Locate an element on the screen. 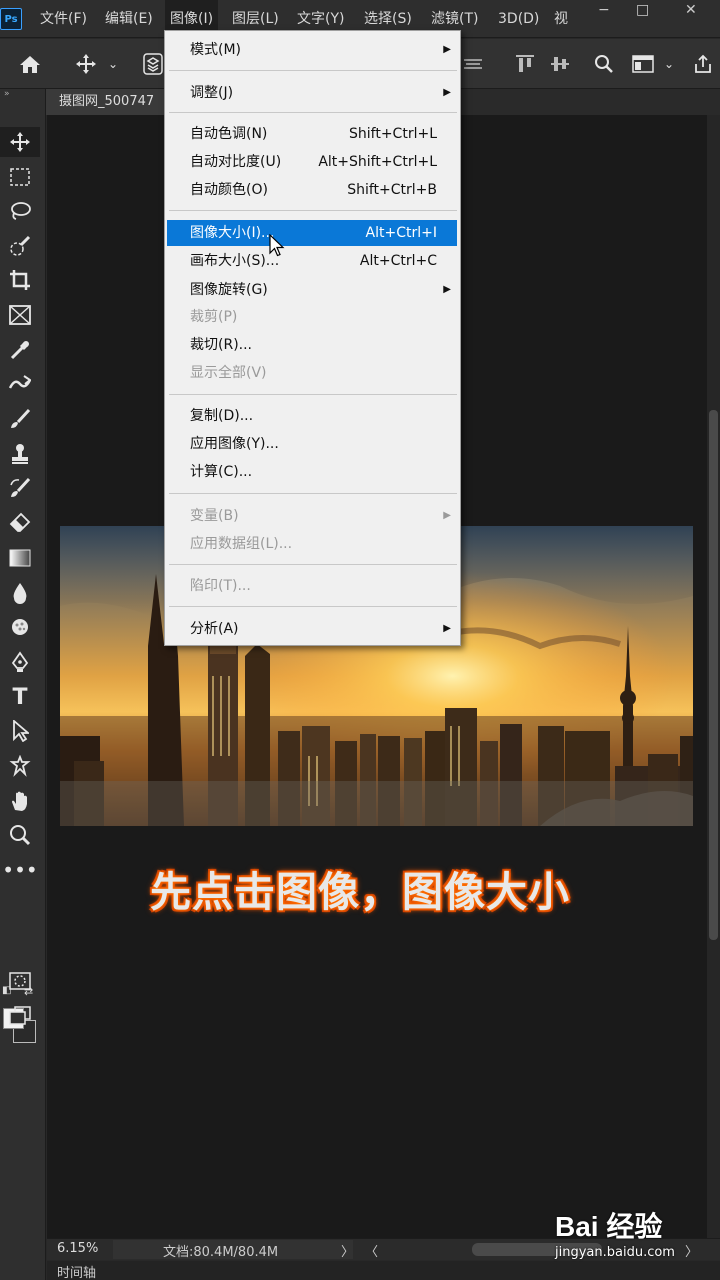  quick-mask-icon is located at coordinates (20, 981).